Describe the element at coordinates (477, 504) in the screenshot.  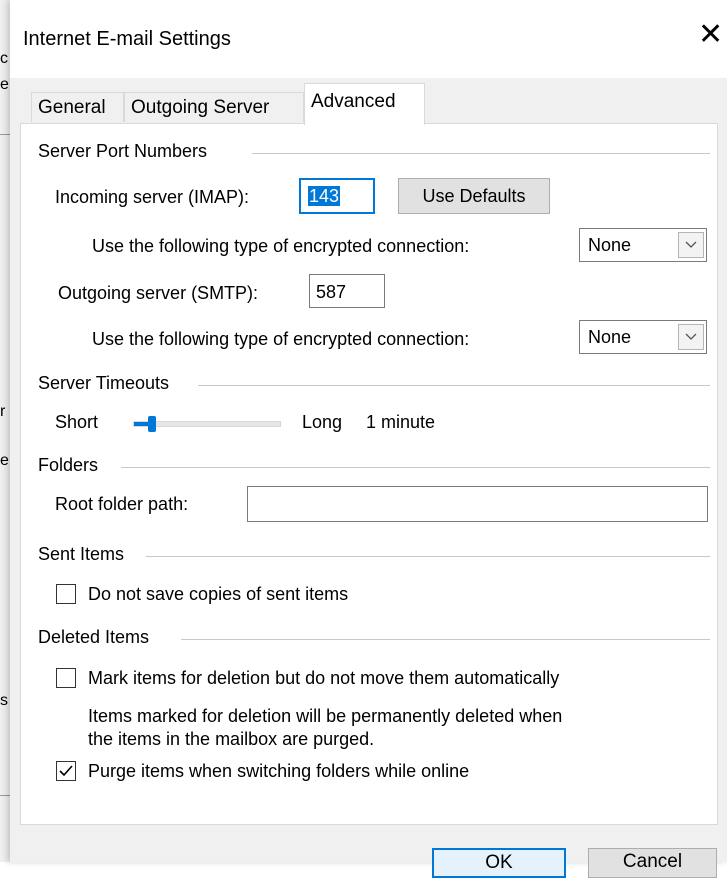
I see `root-folder-path-input` at that location.